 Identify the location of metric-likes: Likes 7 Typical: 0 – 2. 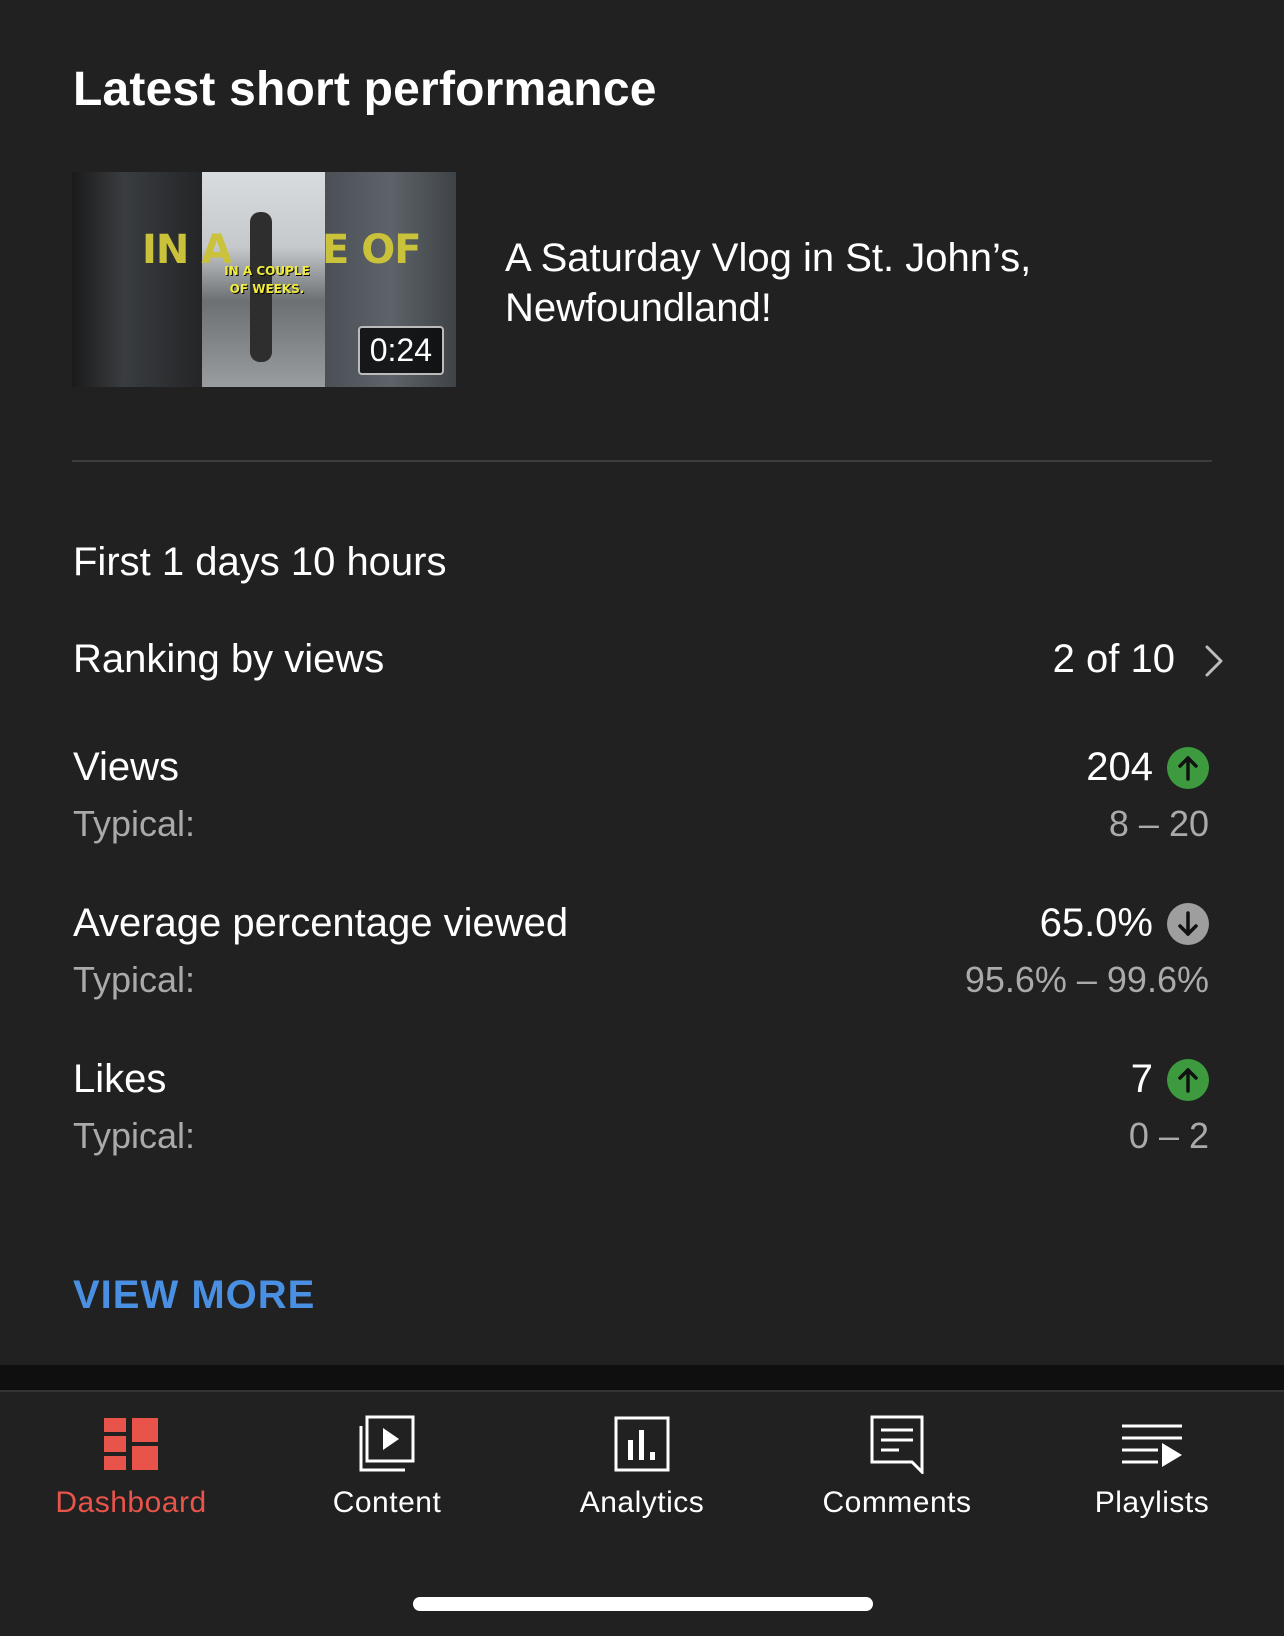
(643, 1112).